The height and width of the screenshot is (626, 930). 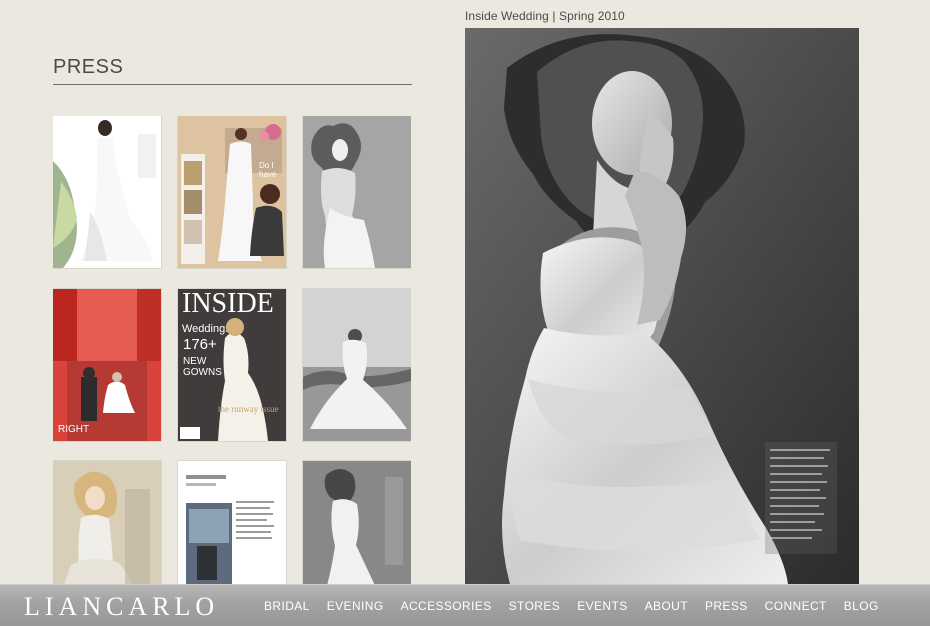 What do you see at coordinates (861, 606) in the screenshot?
I see `nav-blog: BLOG` at bounding box center [861, 606].